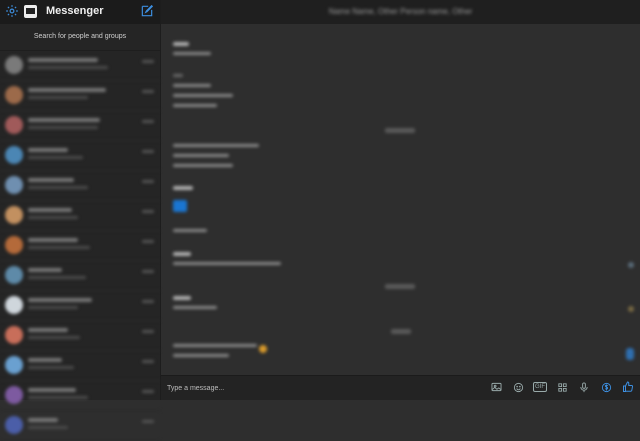 This screenshot has width=640, height=441. I want to click on composer-toolbar: GIF, so click(562, 387).